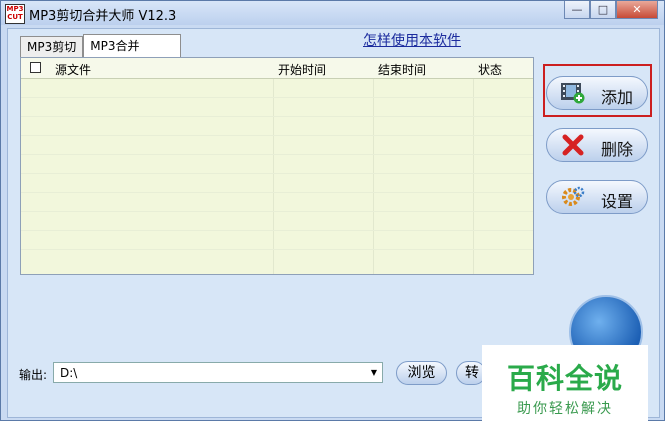 This screenshot has height=425, width=665. What do you see at coordinates (33, 375) in the screenshot?
I see `output-label: 输出:` at bounding box center [33, 375].